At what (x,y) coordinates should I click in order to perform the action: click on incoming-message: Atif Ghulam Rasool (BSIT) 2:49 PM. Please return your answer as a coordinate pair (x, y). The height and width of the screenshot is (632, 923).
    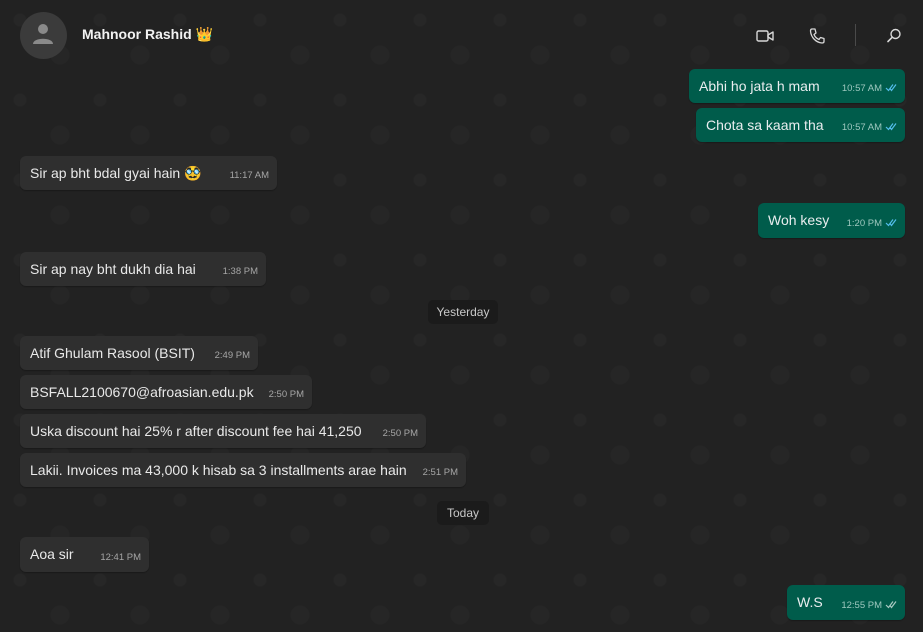
    Looking at the image, I should click on (139, 353).